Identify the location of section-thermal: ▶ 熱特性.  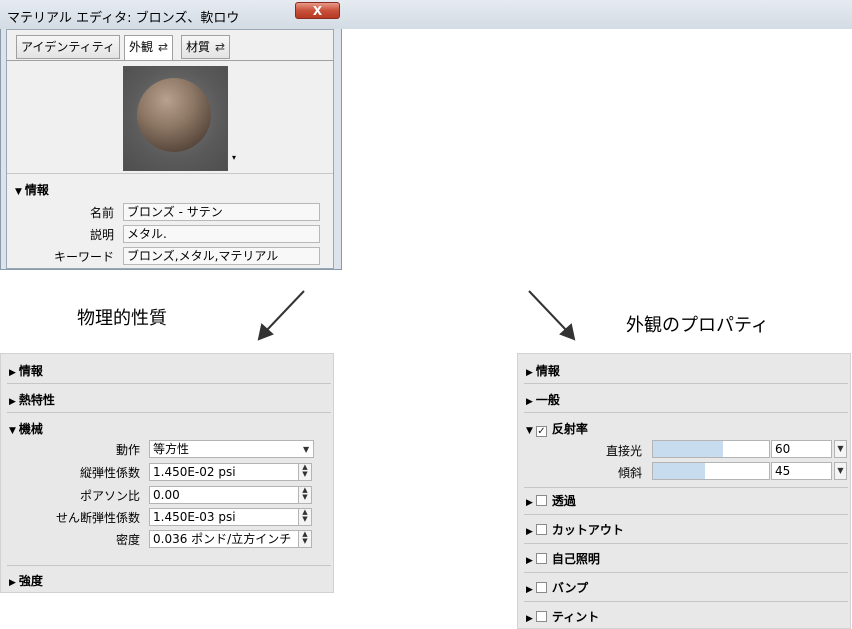
(32, 399).